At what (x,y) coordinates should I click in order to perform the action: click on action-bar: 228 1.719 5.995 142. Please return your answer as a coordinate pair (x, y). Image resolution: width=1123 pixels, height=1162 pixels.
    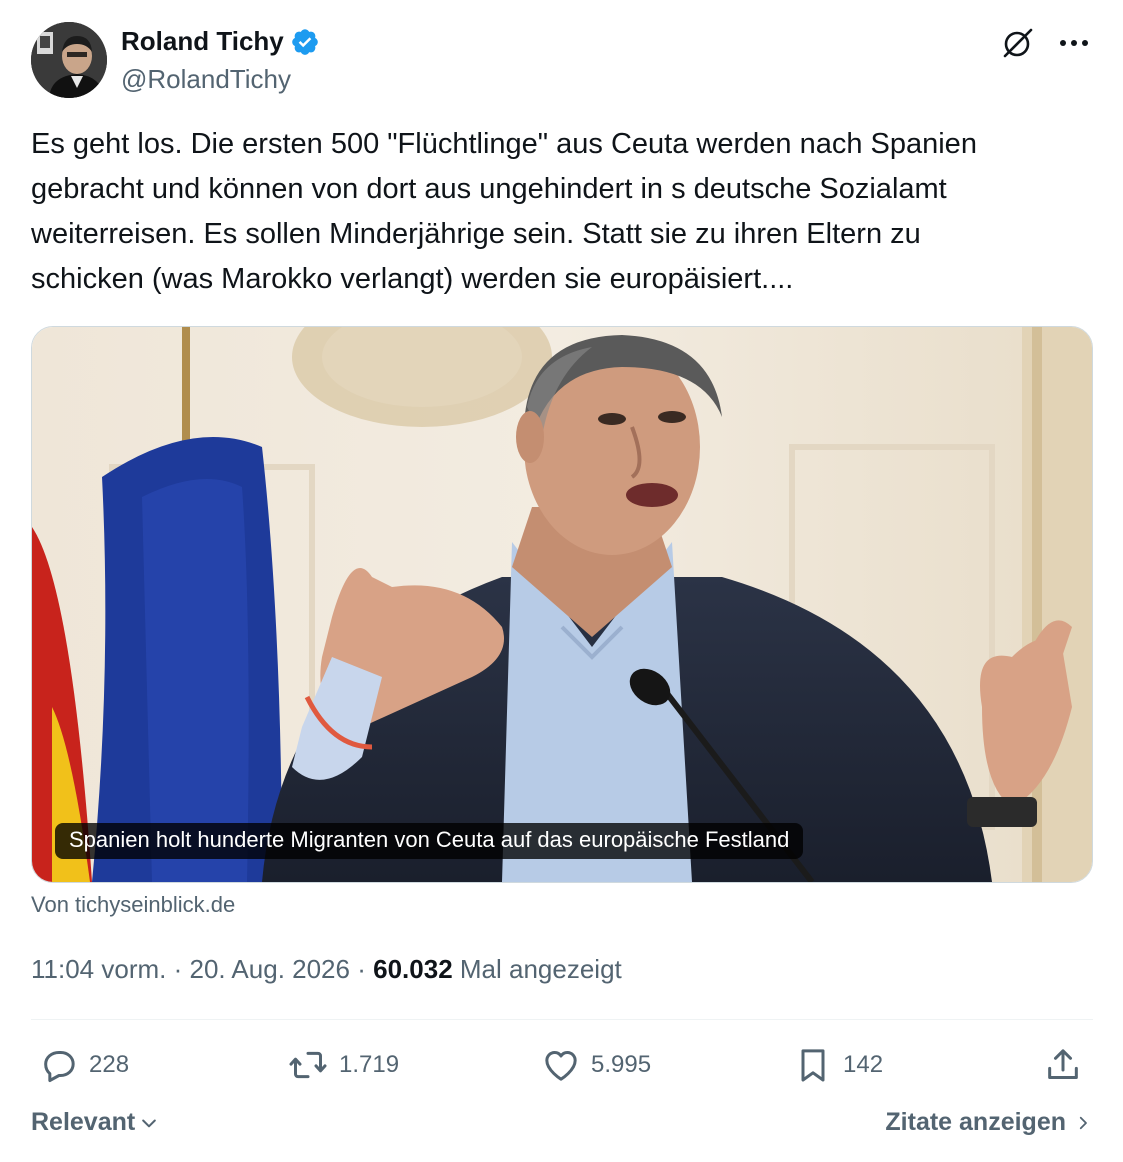
    Looking at the image, I should click on (562, 1065).